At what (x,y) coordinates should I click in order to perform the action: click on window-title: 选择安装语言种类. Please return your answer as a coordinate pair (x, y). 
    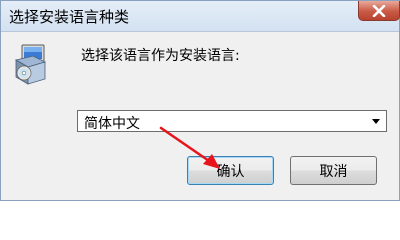
    Looking at the image, I should click on (69, 17).